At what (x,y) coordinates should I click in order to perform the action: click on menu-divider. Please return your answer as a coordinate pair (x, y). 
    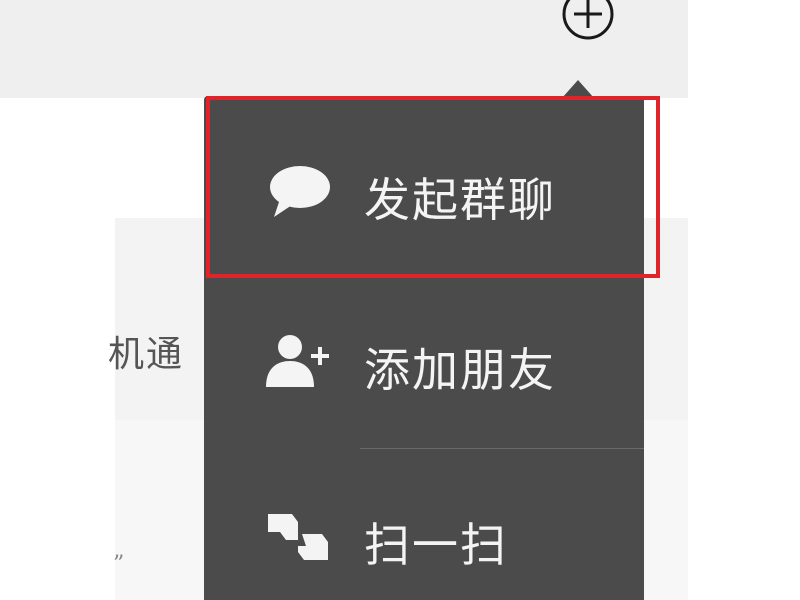
    Looking at the image, I should click on (502, 448).